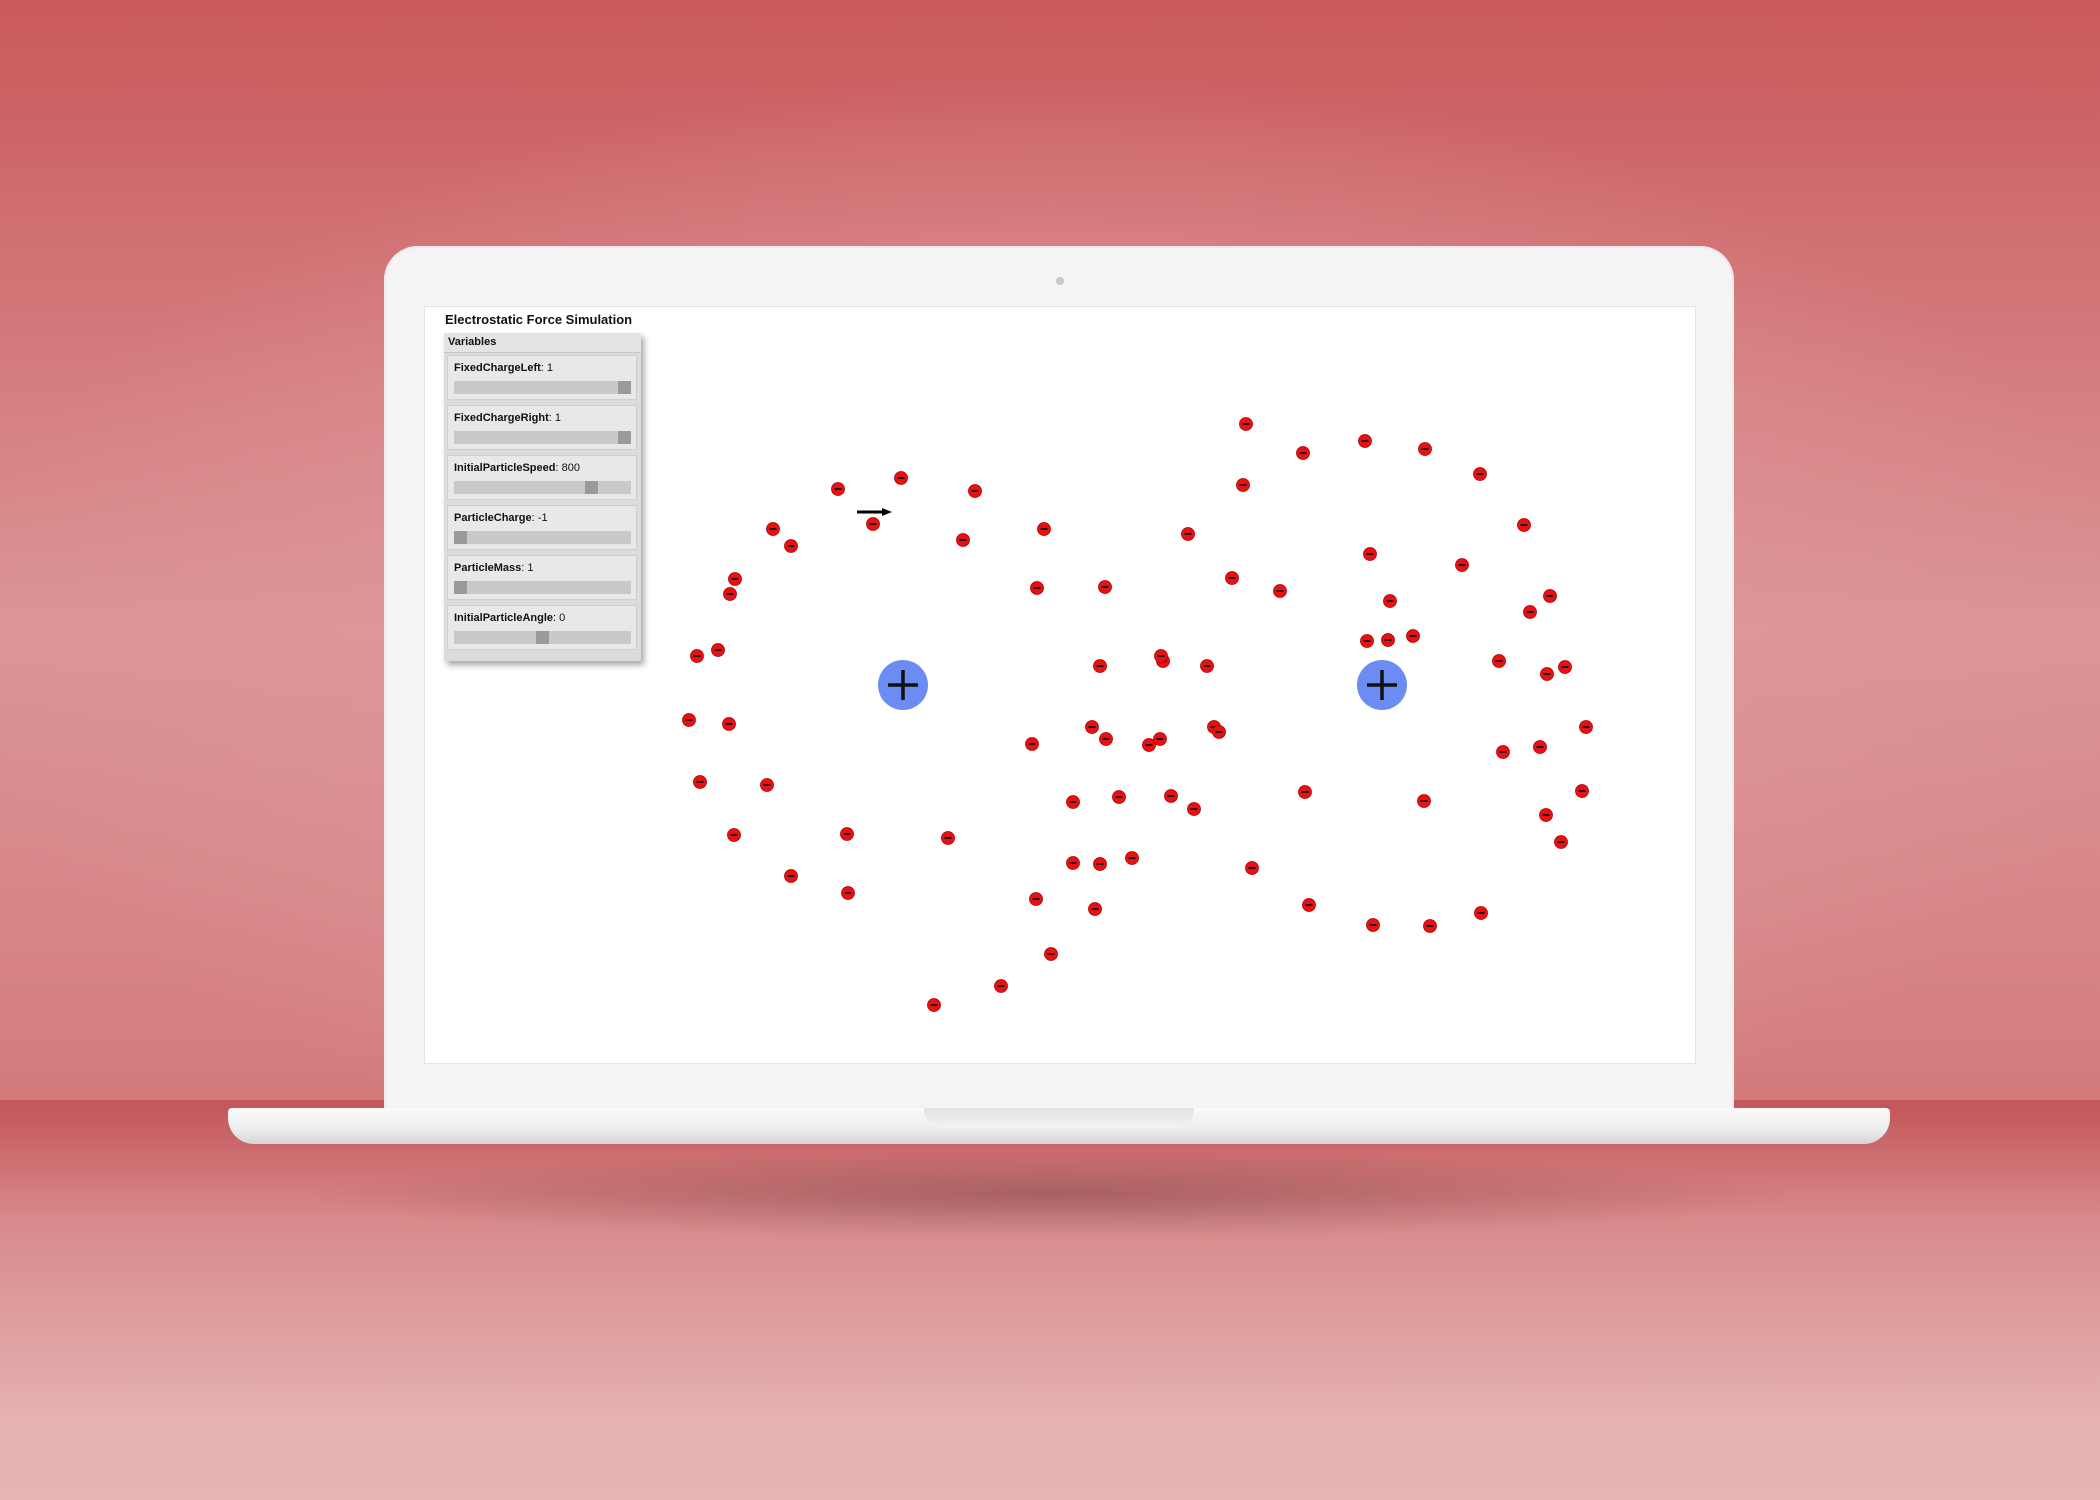 Image resolution: width=2100 pixels, height=1500 pixels. I want to click on laptop-base-notch, so click(1059, 1118).